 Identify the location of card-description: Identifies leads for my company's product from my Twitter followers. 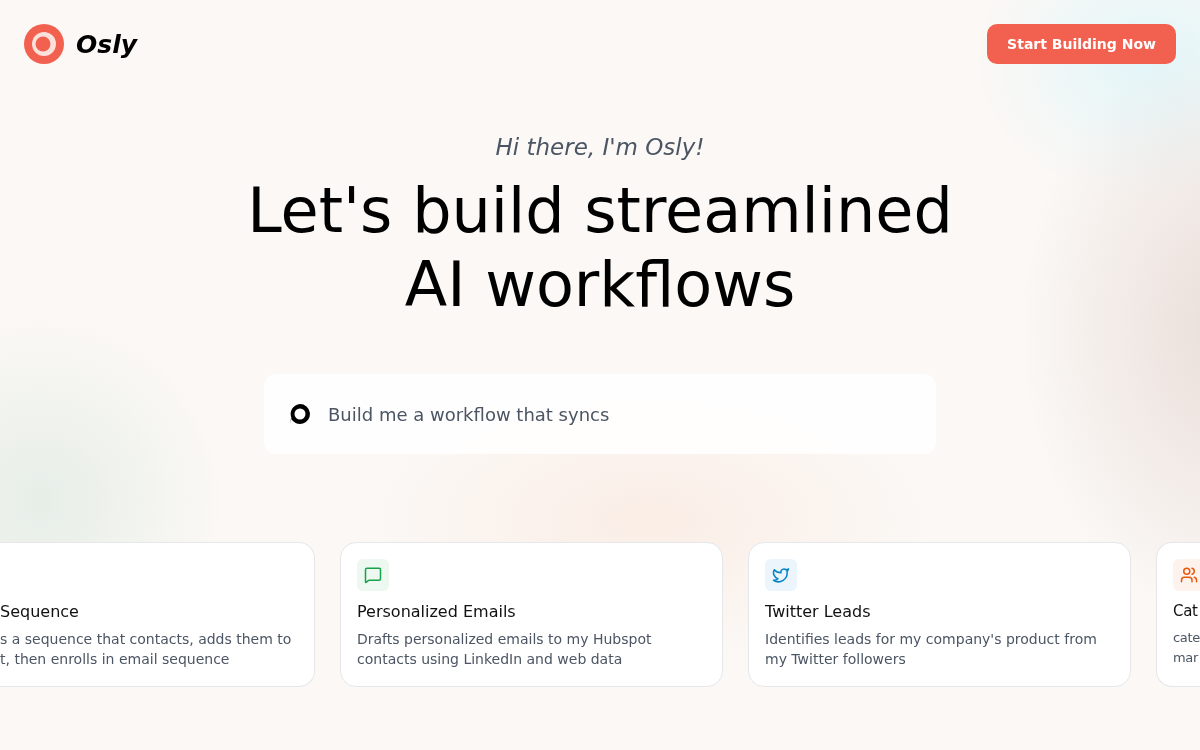
(931, 649).